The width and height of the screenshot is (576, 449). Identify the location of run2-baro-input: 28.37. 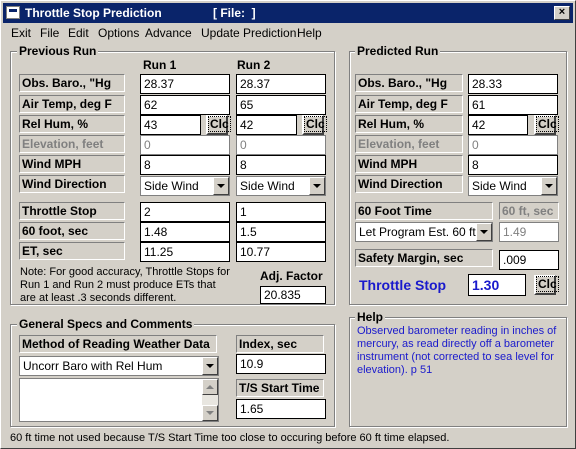
(281, 84).